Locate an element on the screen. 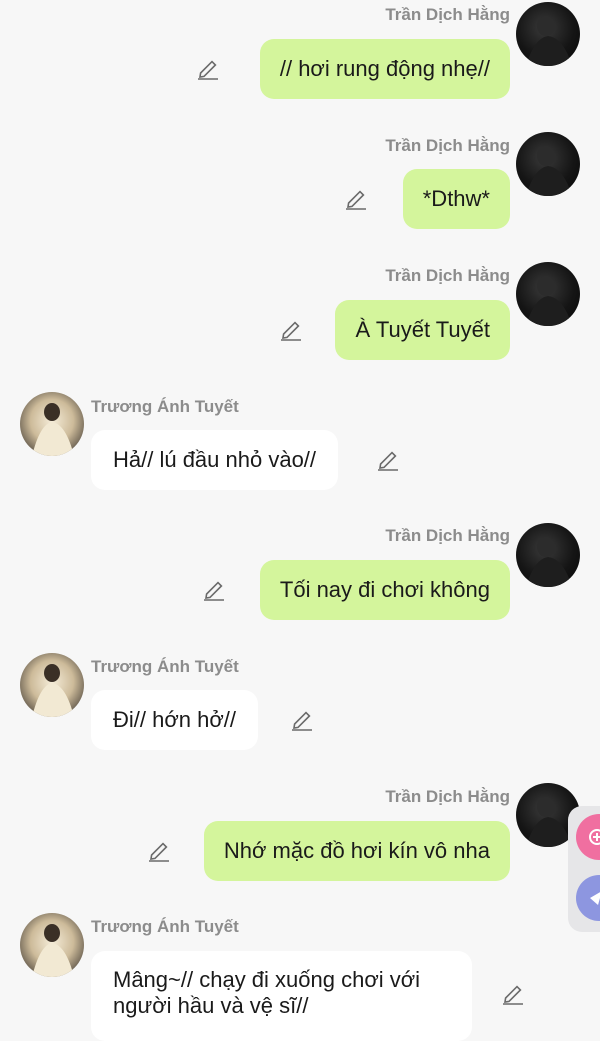 The height and width of the screenshot is (1041, 600). add-circle-icon is located at coordinates (588, 837).